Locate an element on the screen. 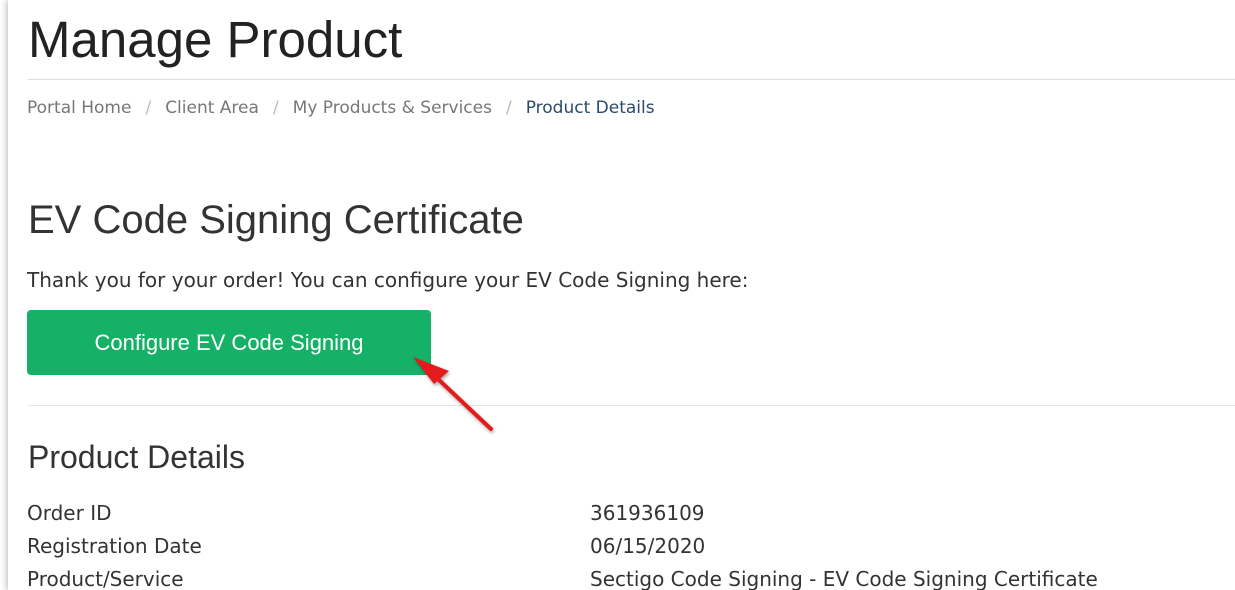 The height and width of the screenshot is (590, 1235). details-label: Product/Service is located at coordinates (105, 578).